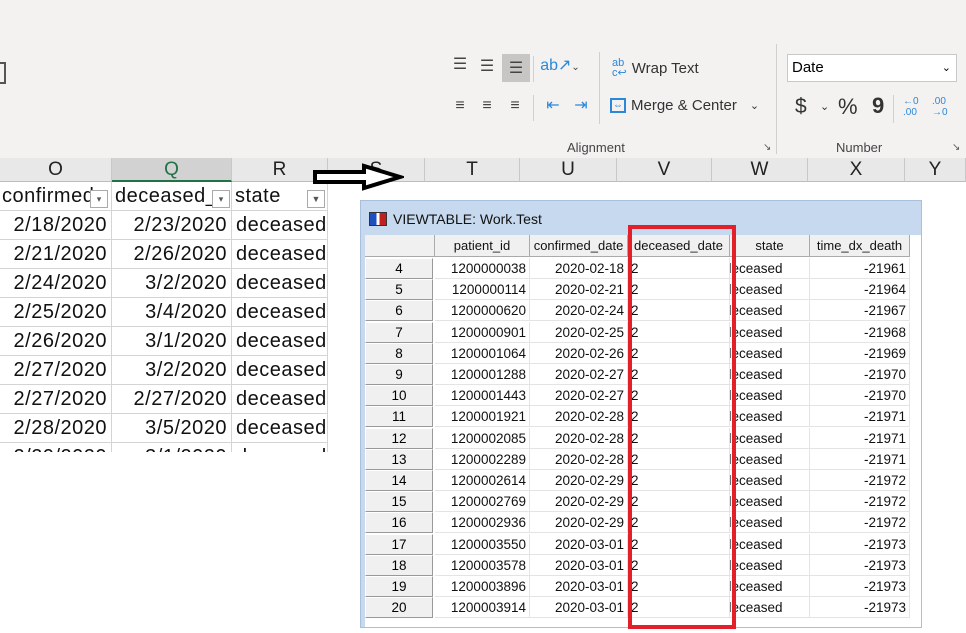 Image resolution: width=966 pixels, height=633 pixels. I want to click on excel-cell: 2/26/2020, so click(56, 341).